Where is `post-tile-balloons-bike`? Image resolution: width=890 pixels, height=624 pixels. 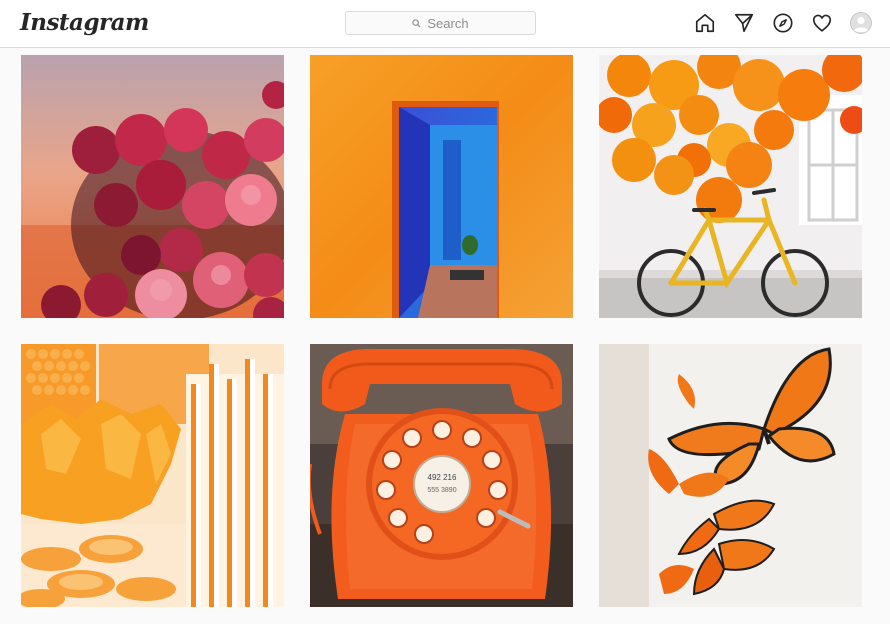
post-tile-balloons-bike is located at coordinates (730, 186).